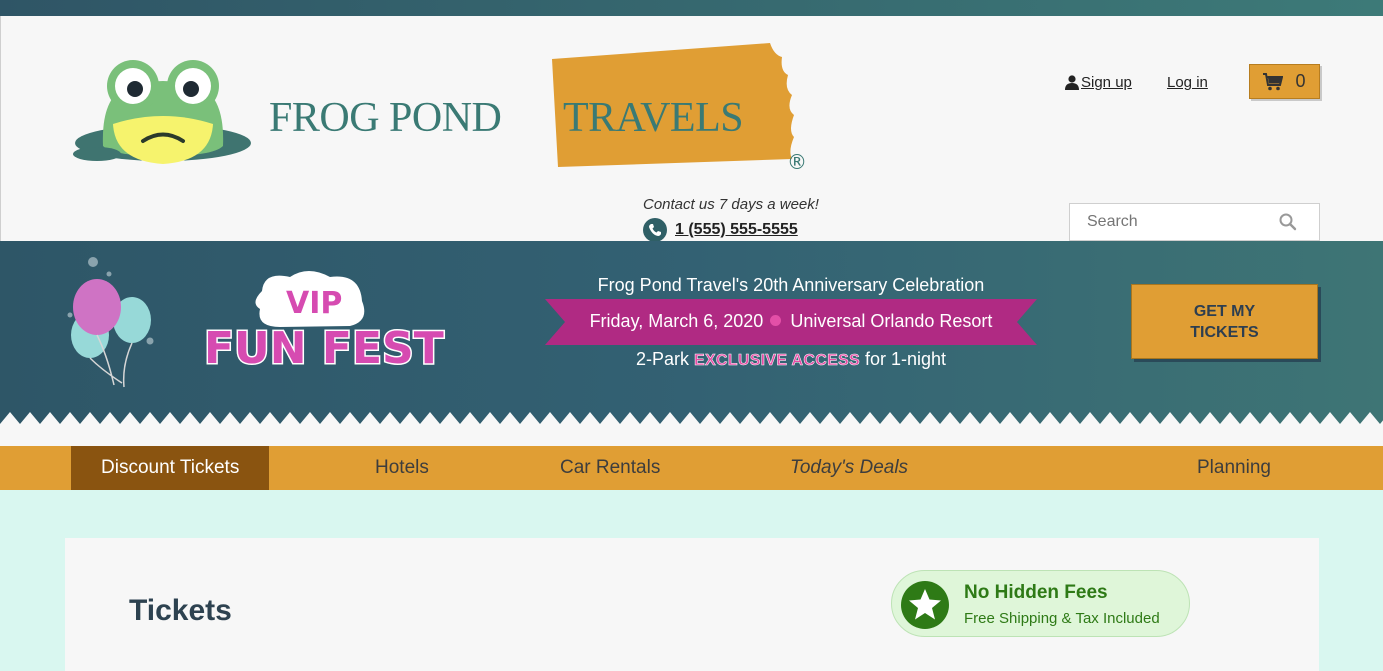 Image resolution: width=1383 pixels, height=671 pixels. Describe the element at coordinates (1273, 81) in the screenshot. I see `cart-icon` at that location.